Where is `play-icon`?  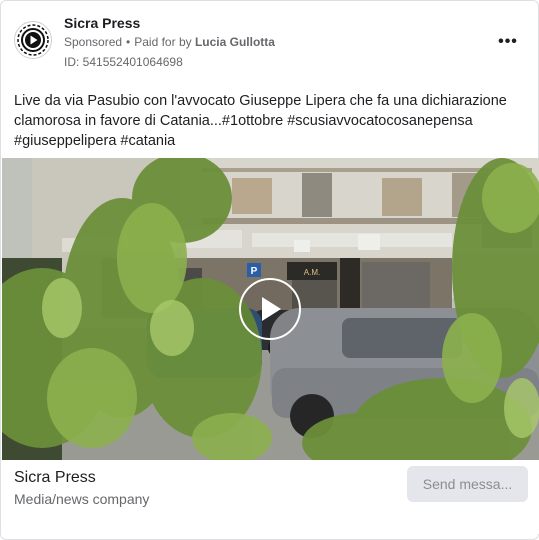 play-icon is located at coordinates (271, 309).